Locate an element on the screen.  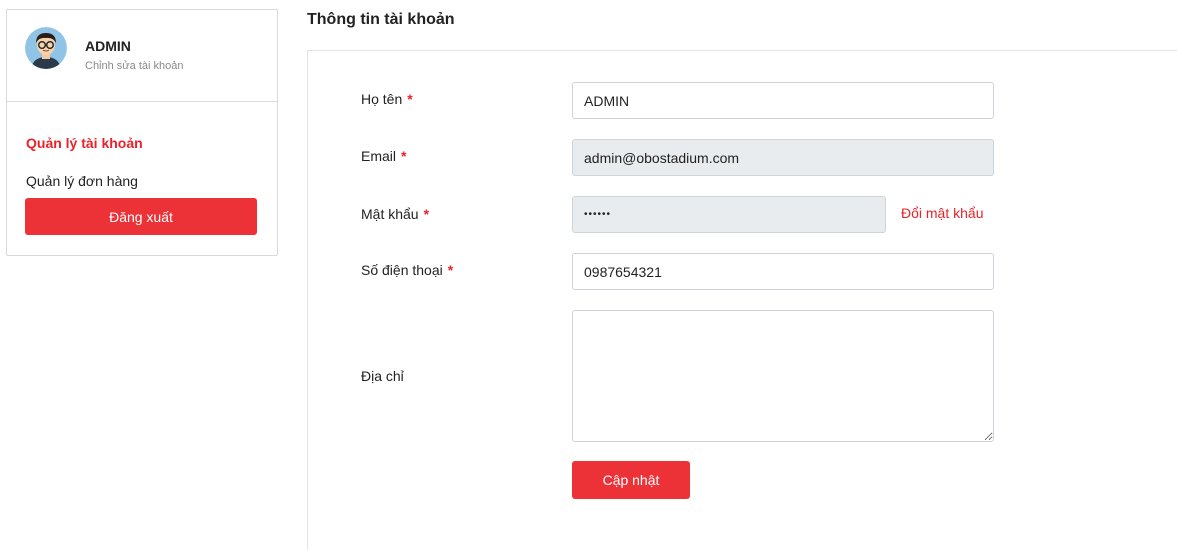
avatar is located at coordinates (46, 48).